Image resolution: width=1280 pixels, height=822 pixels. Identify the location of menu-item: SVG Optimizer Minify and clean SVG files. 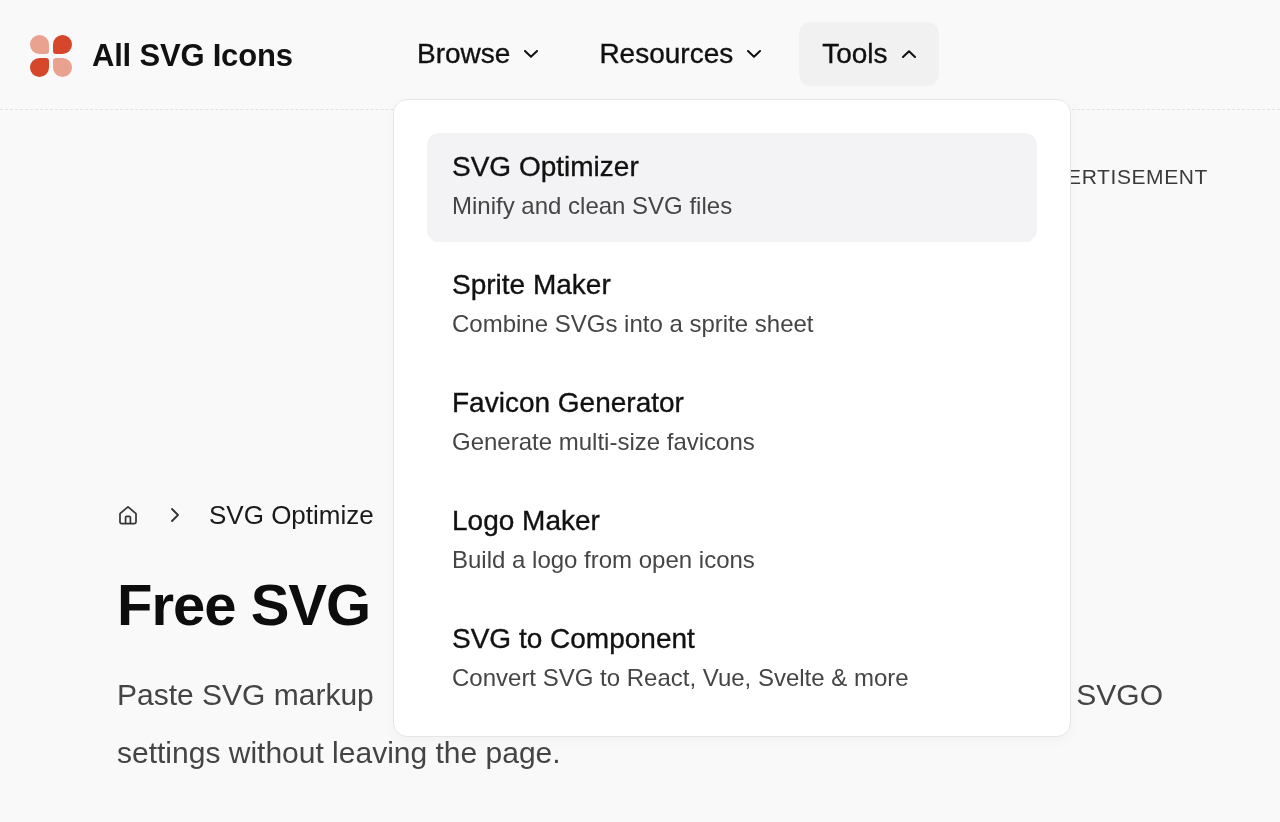
(732, 187).